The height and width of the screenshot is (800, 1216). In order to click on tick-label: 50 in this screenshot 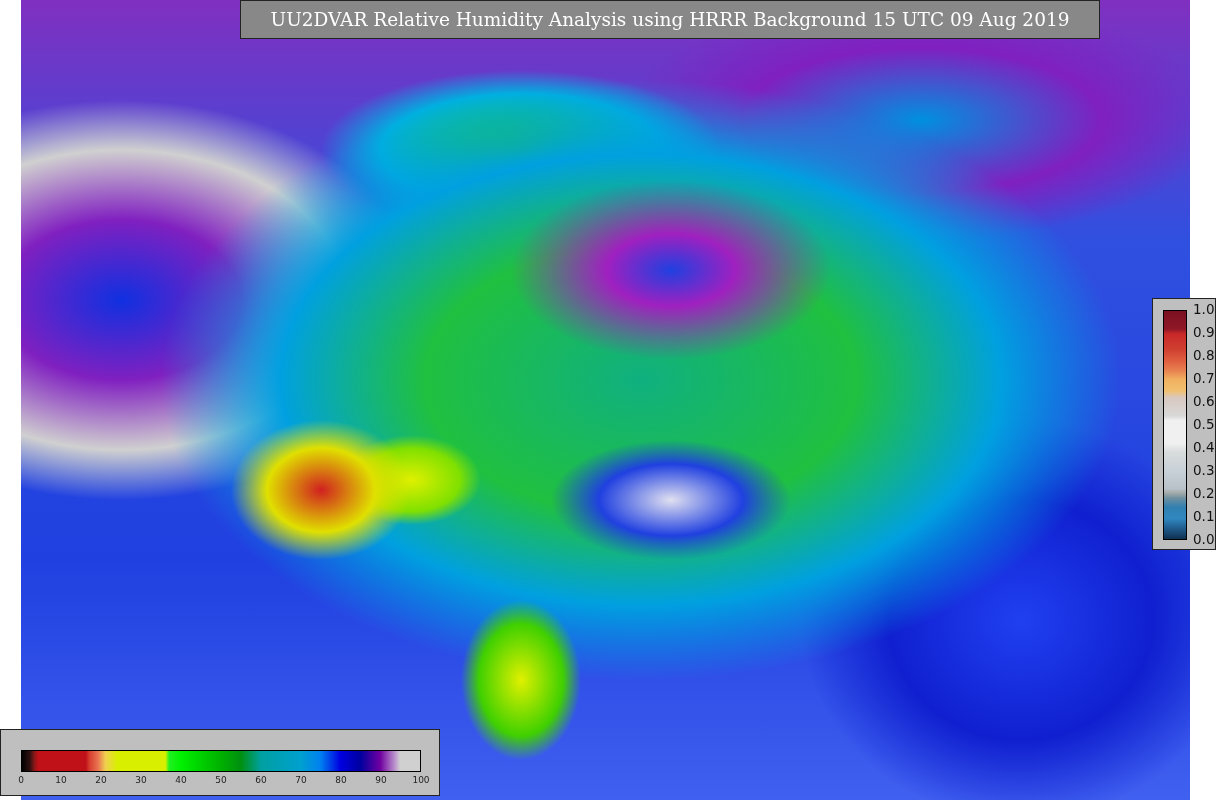, I will do `click(221, 780)`.